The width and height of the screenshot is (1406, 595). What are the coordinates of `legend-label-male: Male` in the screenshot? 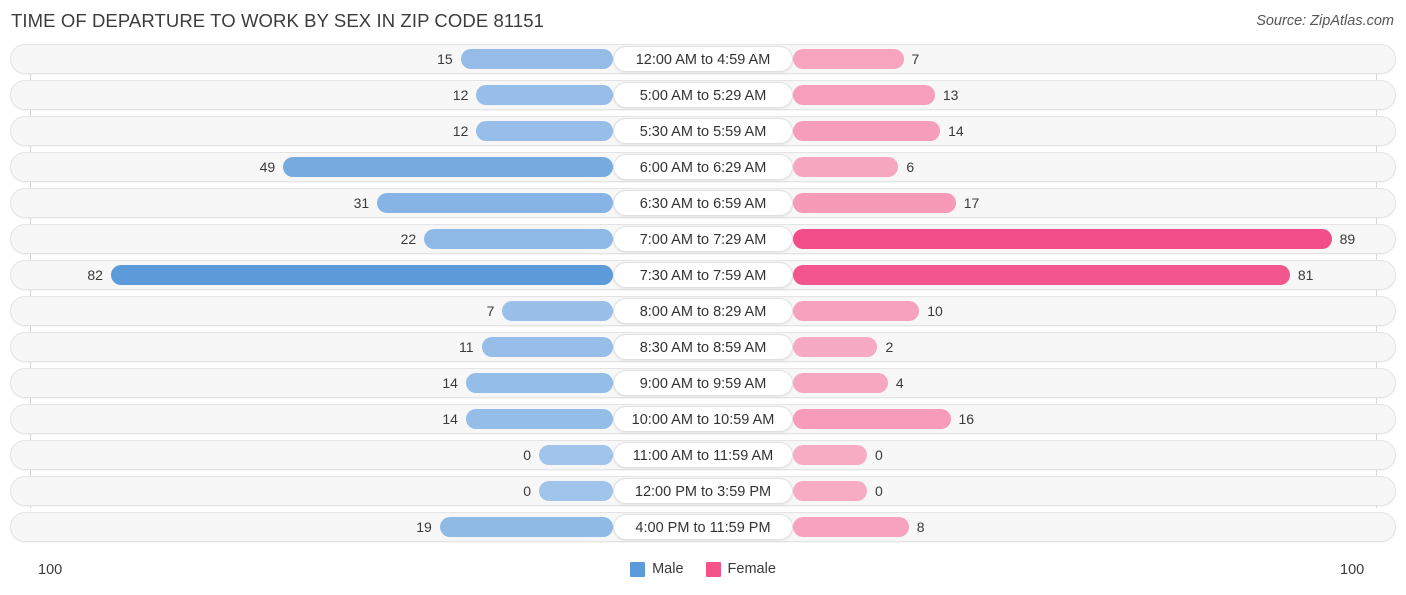 It's located at (668, 569).